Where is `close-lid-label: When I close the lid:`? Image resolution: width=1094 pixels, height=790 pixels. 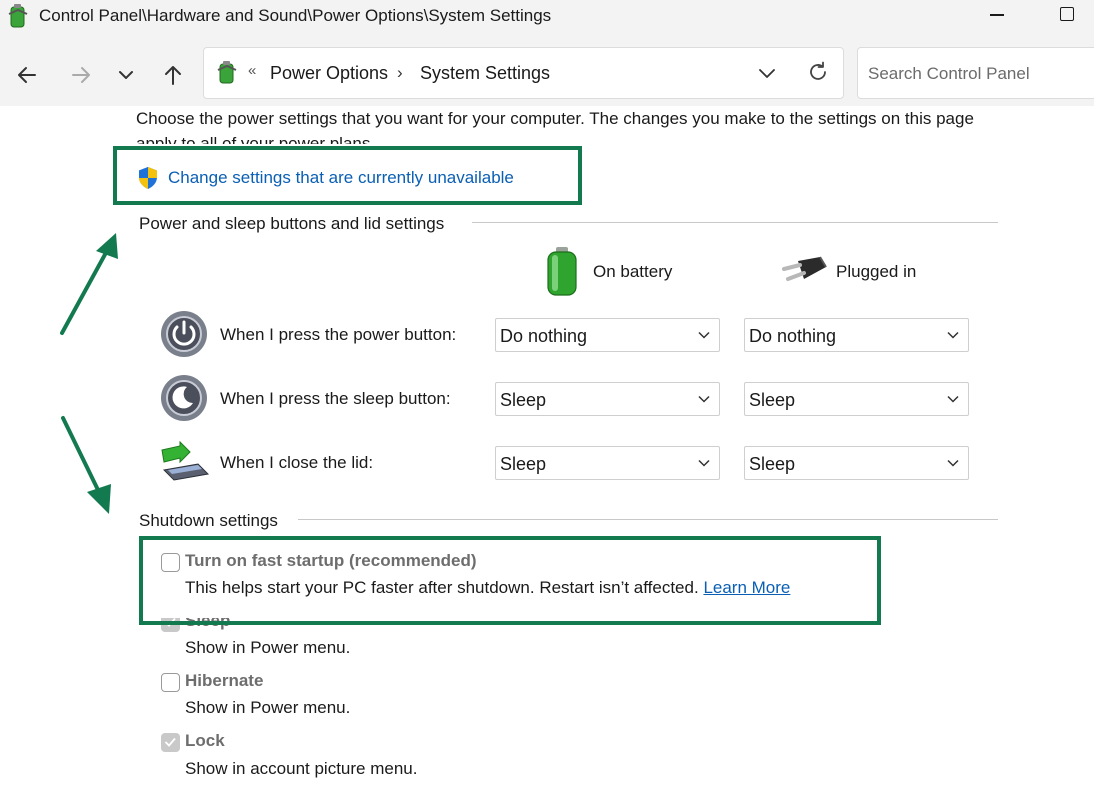
close-lid-label: When I close the lid: is located at coordinates (297, 462).